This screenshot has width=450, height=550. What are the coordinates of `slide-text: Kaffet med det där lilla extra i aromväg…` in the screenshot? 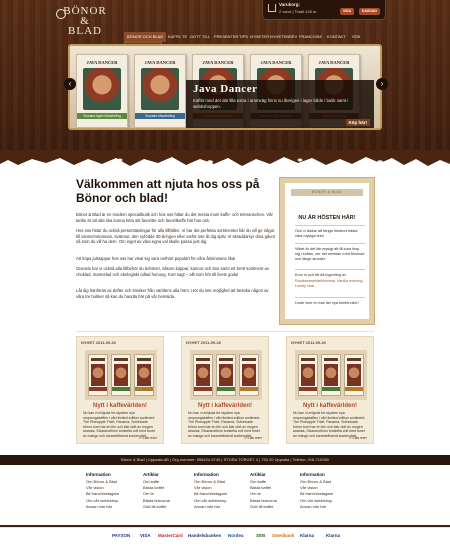 It's located at (271, 103).